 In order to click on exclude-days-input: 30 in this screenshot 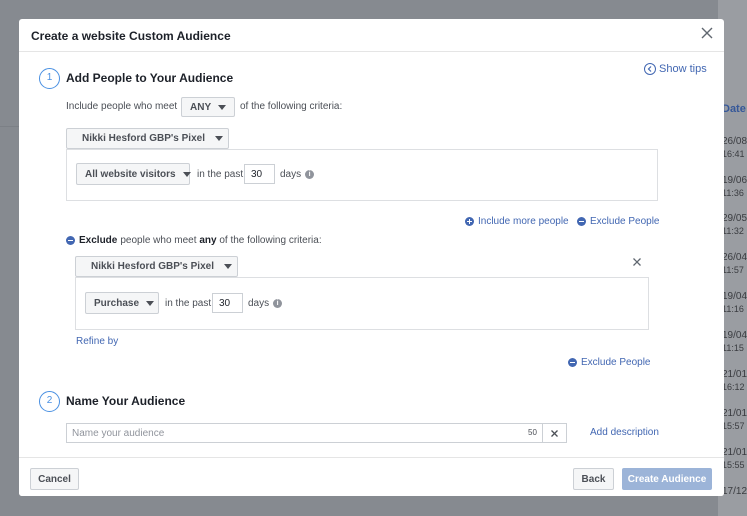, I will do `click(227, 303)`.